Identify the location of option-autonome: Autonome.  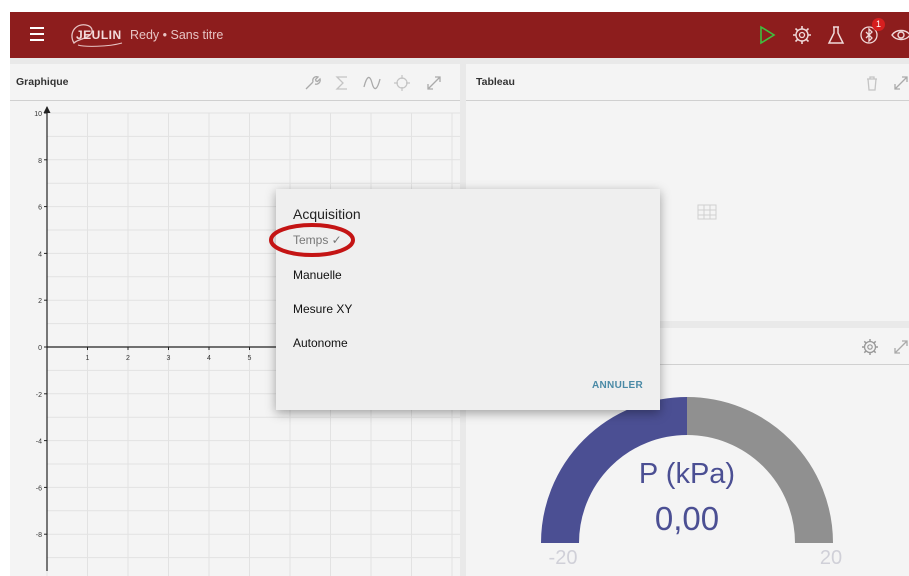
(320, 343).